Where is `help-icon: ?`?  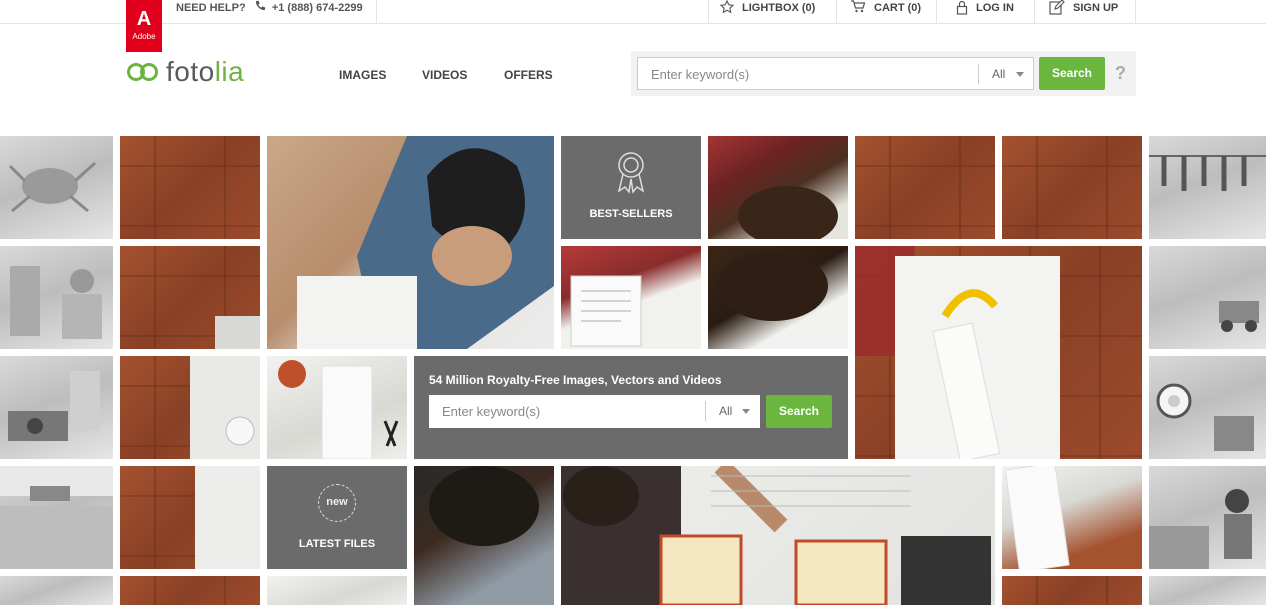
help-icon: ? is located at coordinates (1120, 73).